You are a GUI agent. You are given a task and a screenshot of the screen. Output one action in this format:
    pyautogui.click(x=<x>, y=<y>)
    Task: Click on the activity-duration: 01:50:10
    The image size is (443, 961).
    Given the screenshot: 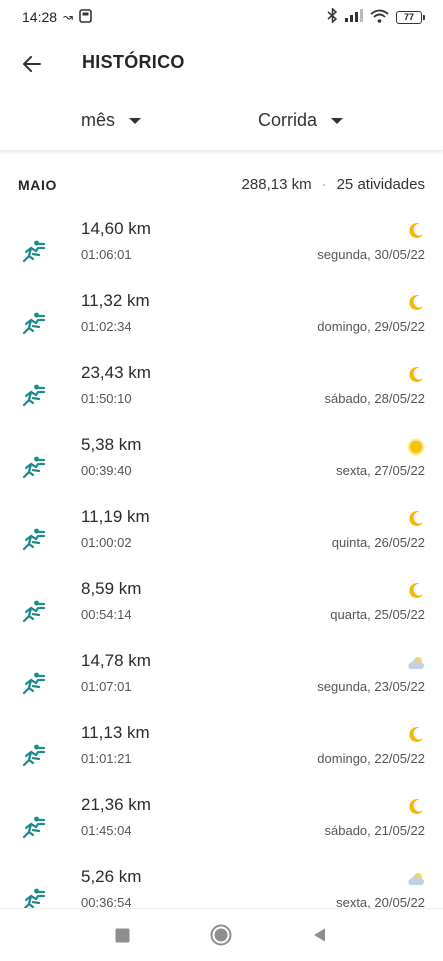 What is the action you would take?
    pyautogui.click(x=106, y=398)
    